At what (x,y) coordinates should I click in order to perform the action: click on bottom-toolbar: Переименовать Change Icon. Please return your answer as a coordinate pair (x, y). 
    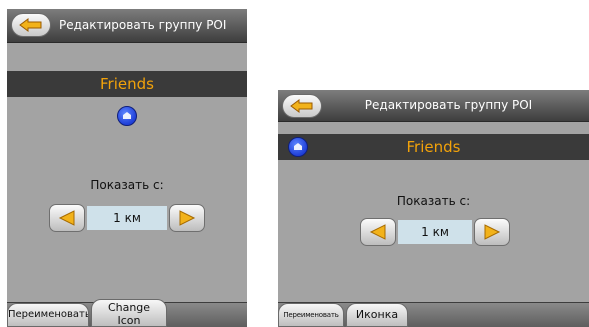
    Looking at the image, I should click on (127, 313).